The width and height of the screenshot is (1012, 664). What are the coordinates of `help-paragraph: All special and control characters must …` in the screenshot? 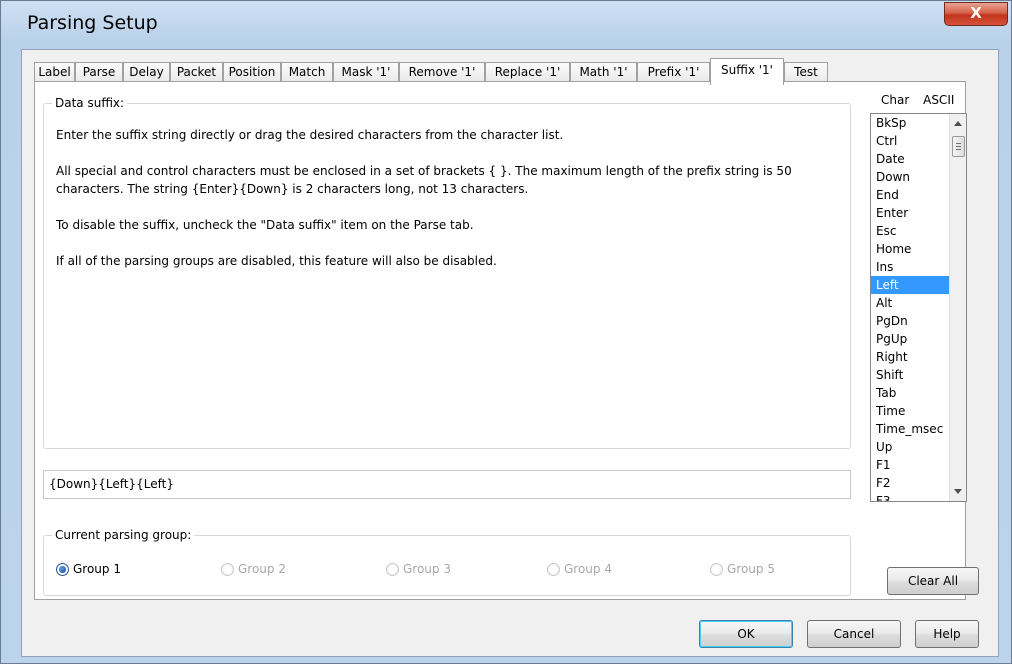 It's located at (424, 180).